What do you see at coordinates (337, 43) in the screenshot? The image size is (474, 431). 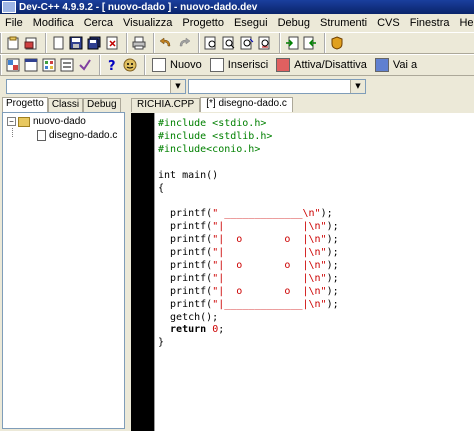 I see `project-options-icon` at bounding box center [337, 43].